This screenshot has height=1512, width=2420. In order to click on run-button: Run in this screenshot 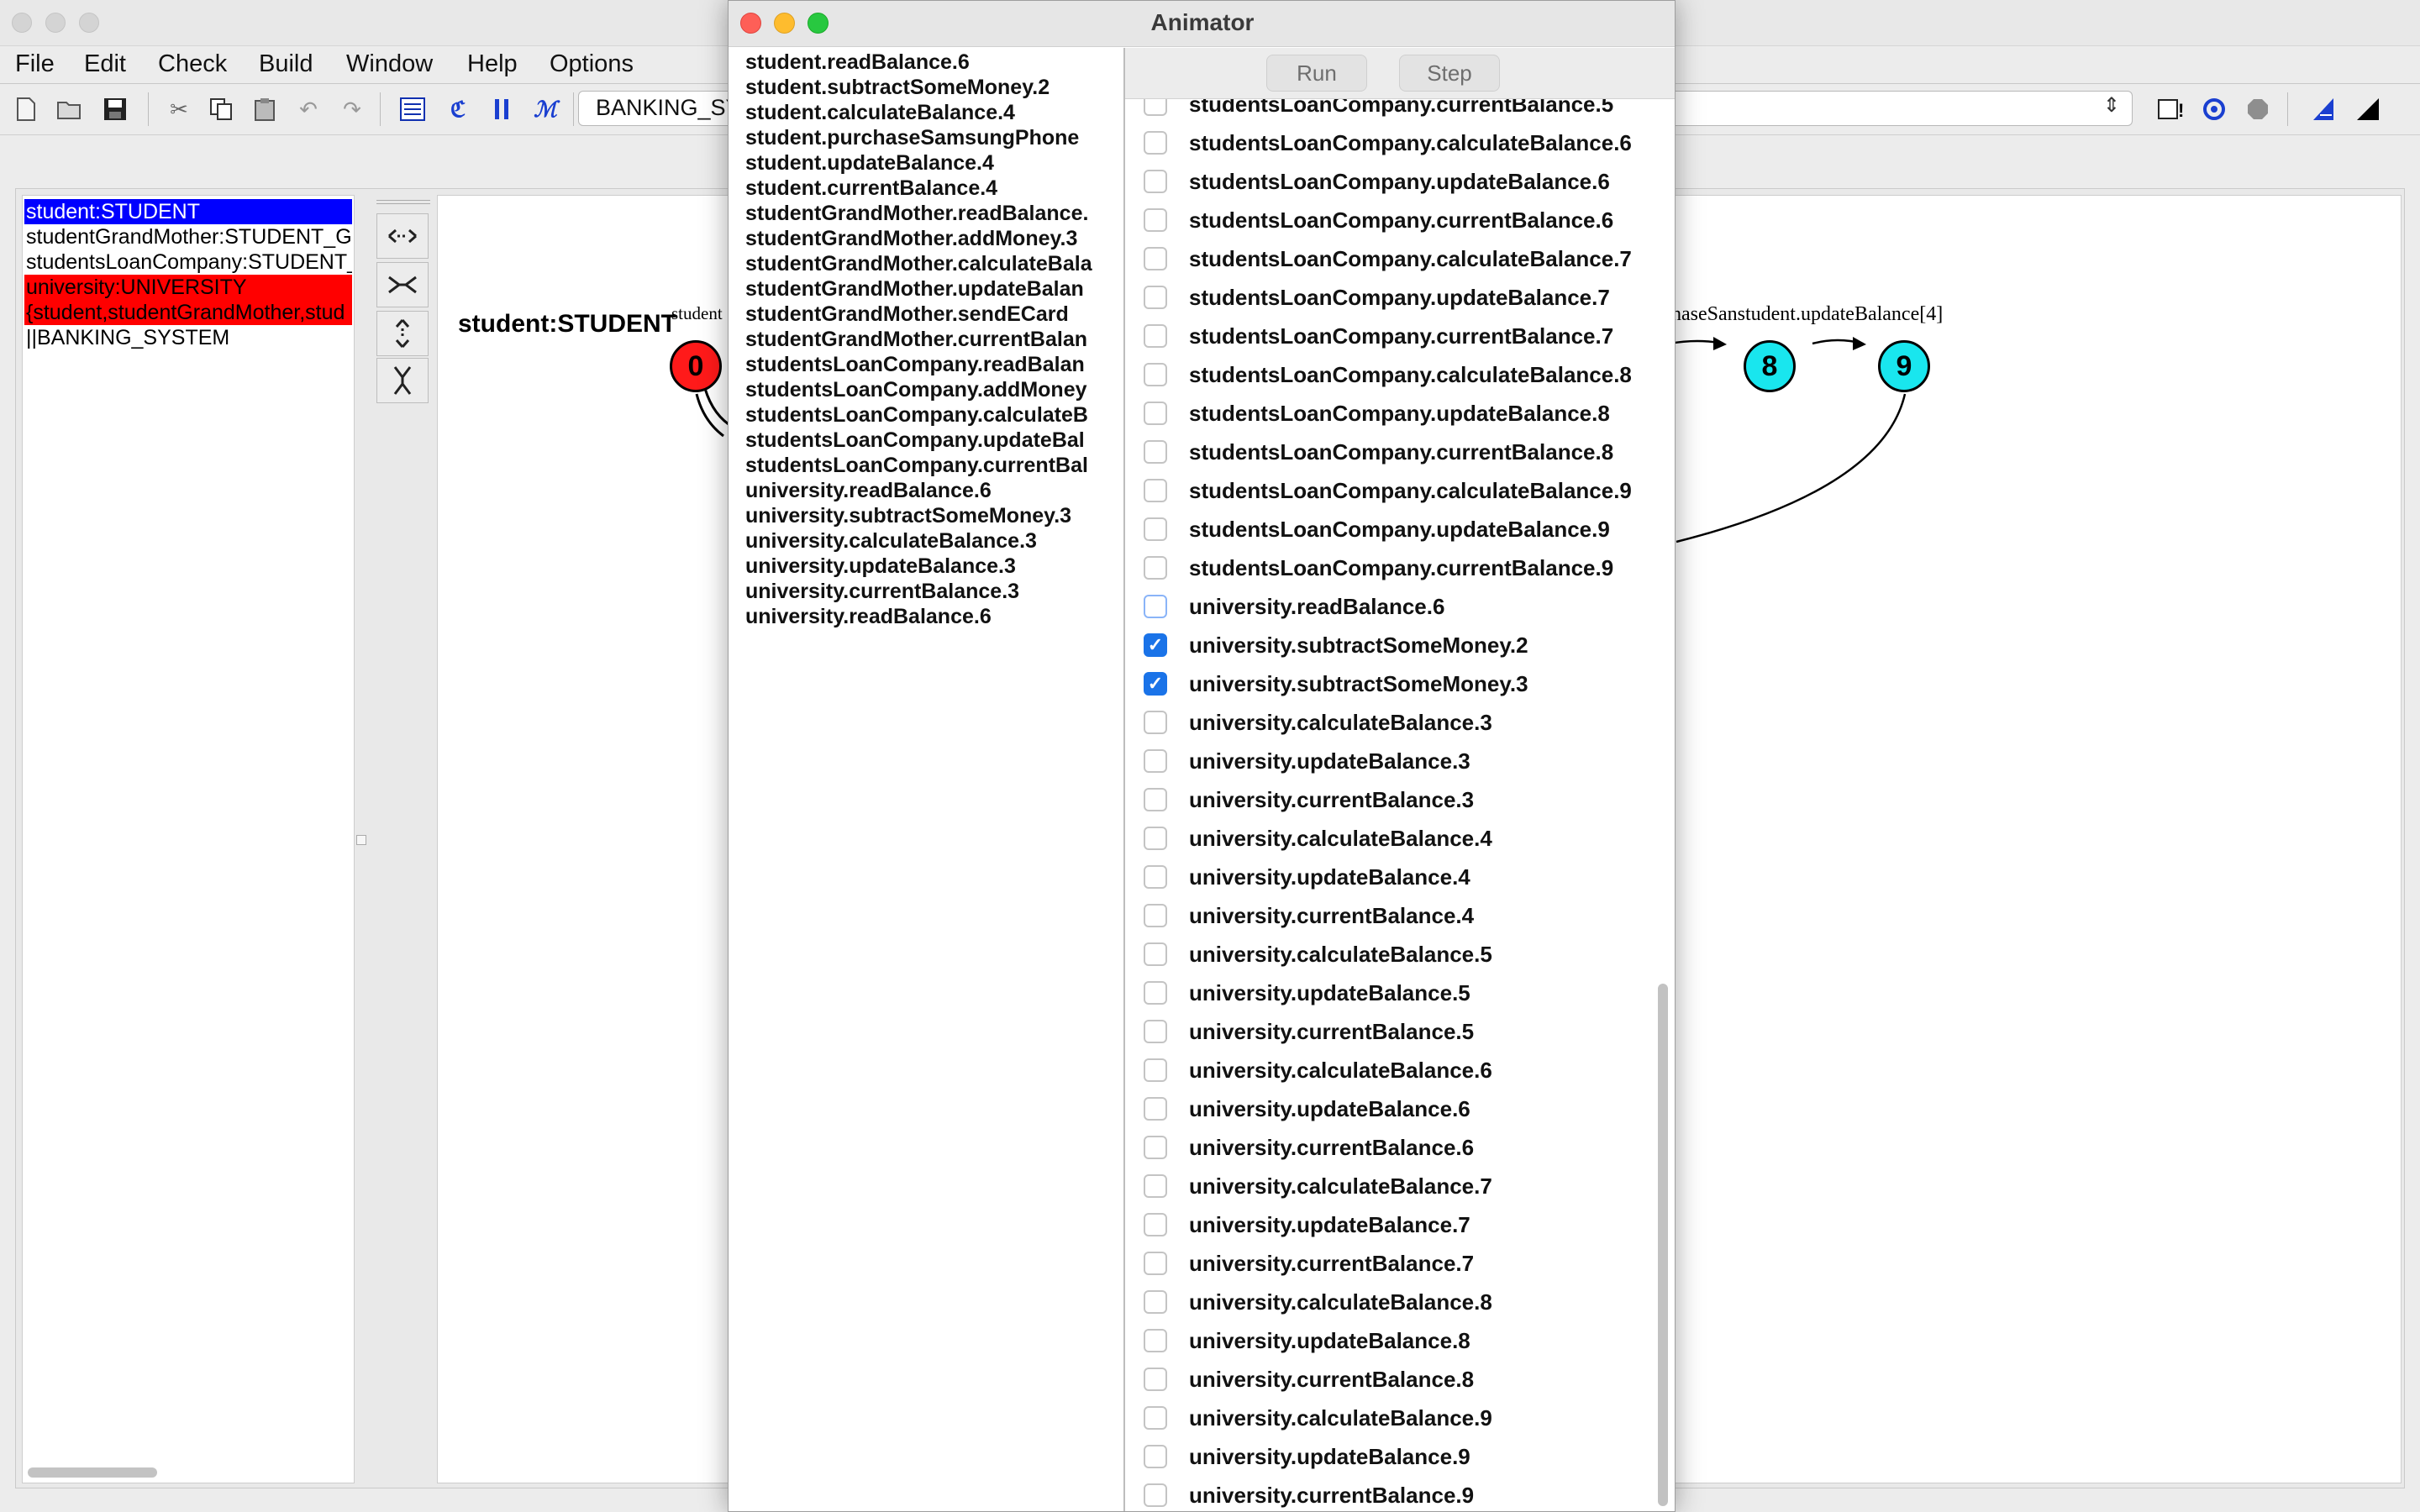, I will do `click(1316, 73)`.